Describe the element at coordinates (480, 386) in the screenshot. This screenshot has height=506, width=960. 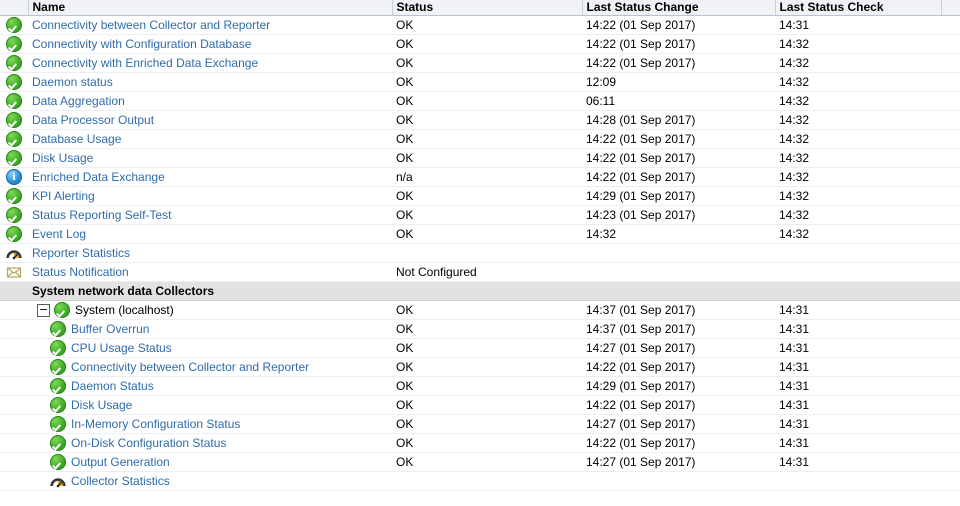
I see `table-row: Daemon Status OK 14:29 (01 Sep 2017) 14:31` at that location.